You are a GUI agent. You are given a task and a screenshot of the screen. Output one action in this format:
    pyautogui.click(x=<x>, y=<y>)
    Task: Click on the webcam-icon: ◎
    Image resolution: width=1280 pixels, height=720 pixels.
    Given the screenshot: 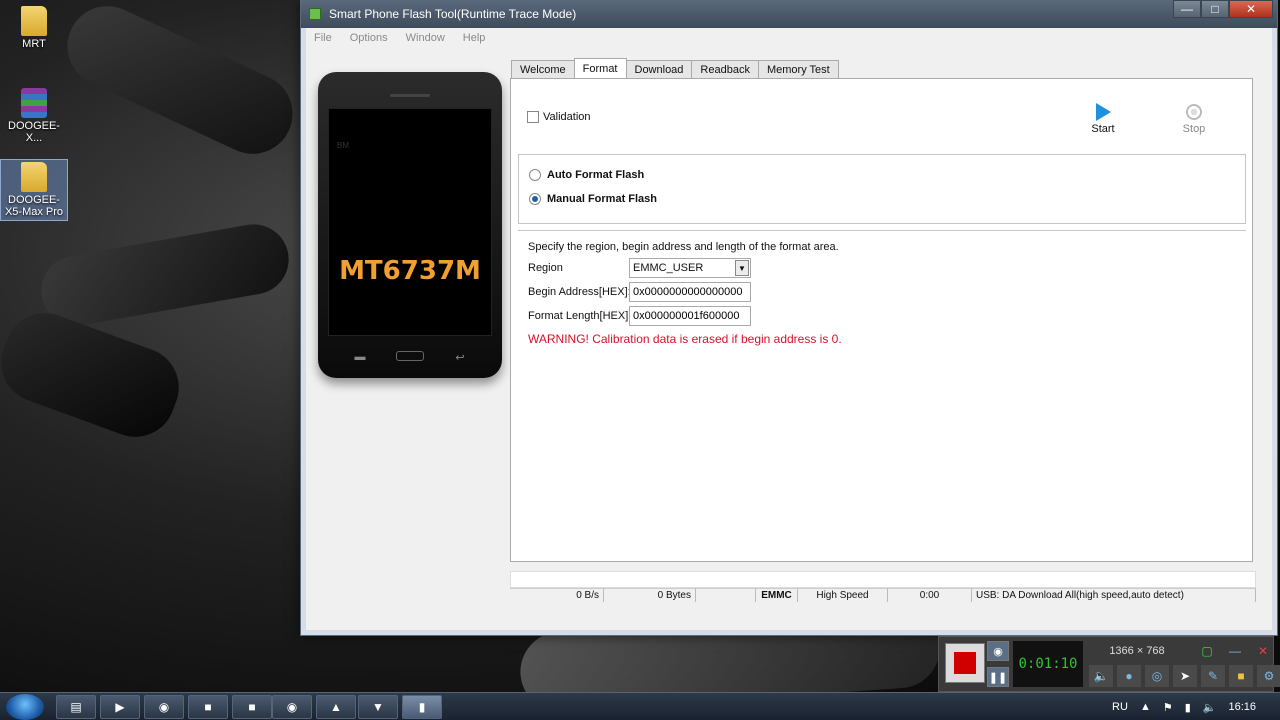 What is the action you would take?
    pyautogui.click(x=1157, y=676)
    